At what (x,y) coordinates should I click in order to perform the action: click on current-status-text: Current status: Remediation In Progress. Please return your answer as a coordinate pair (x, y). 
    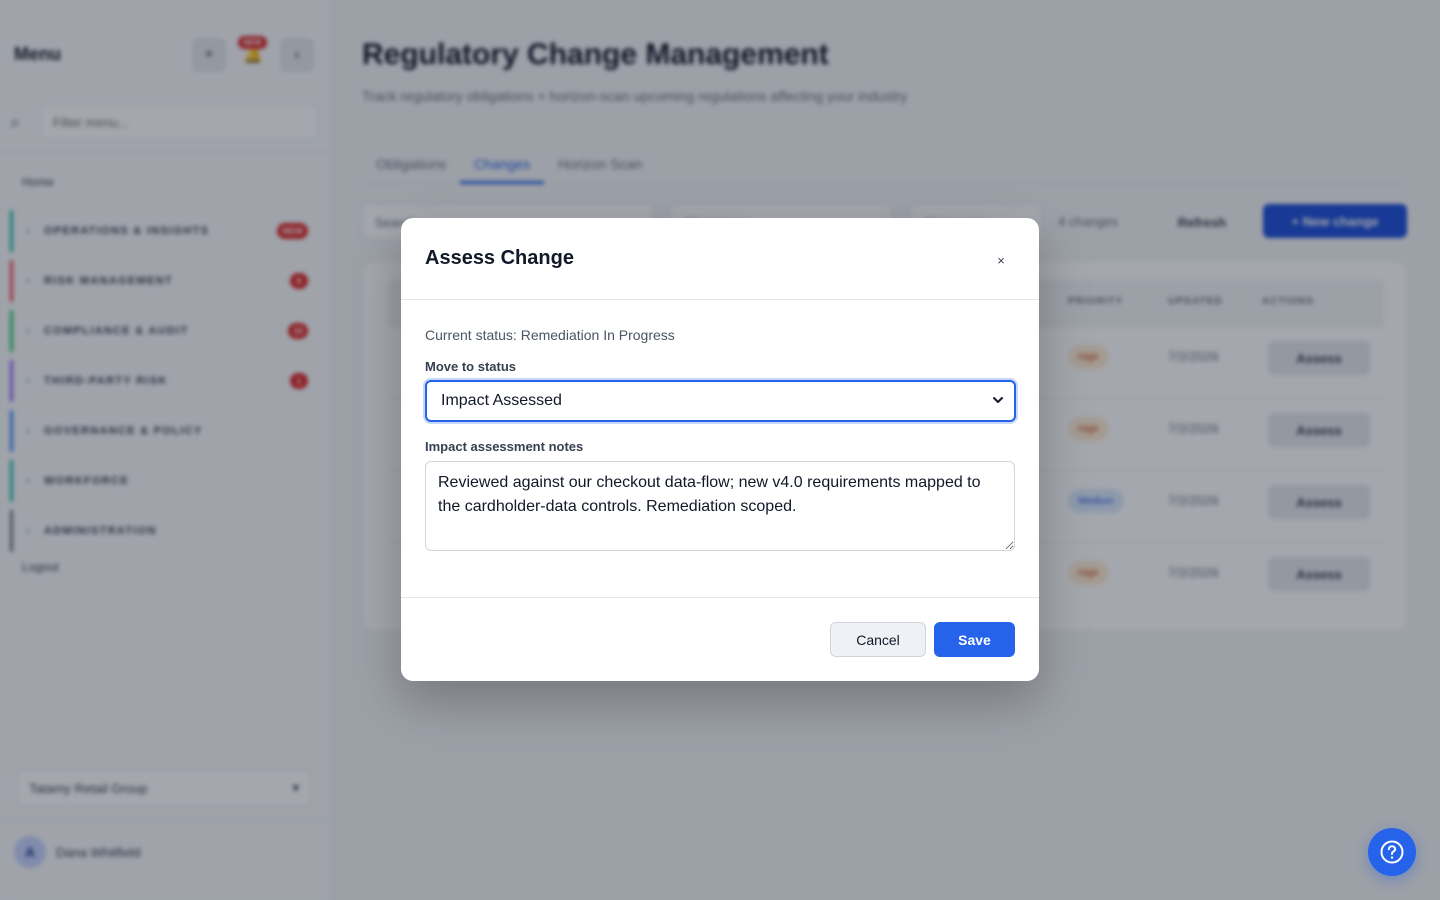
    Looking at the image, I should click on (550, 335).